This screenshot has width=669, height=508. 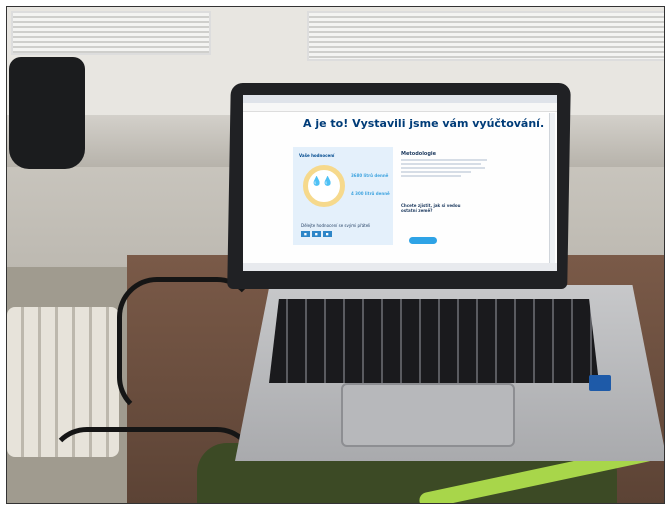 I want to click on intel-sticker, so click(x=600, y=383).